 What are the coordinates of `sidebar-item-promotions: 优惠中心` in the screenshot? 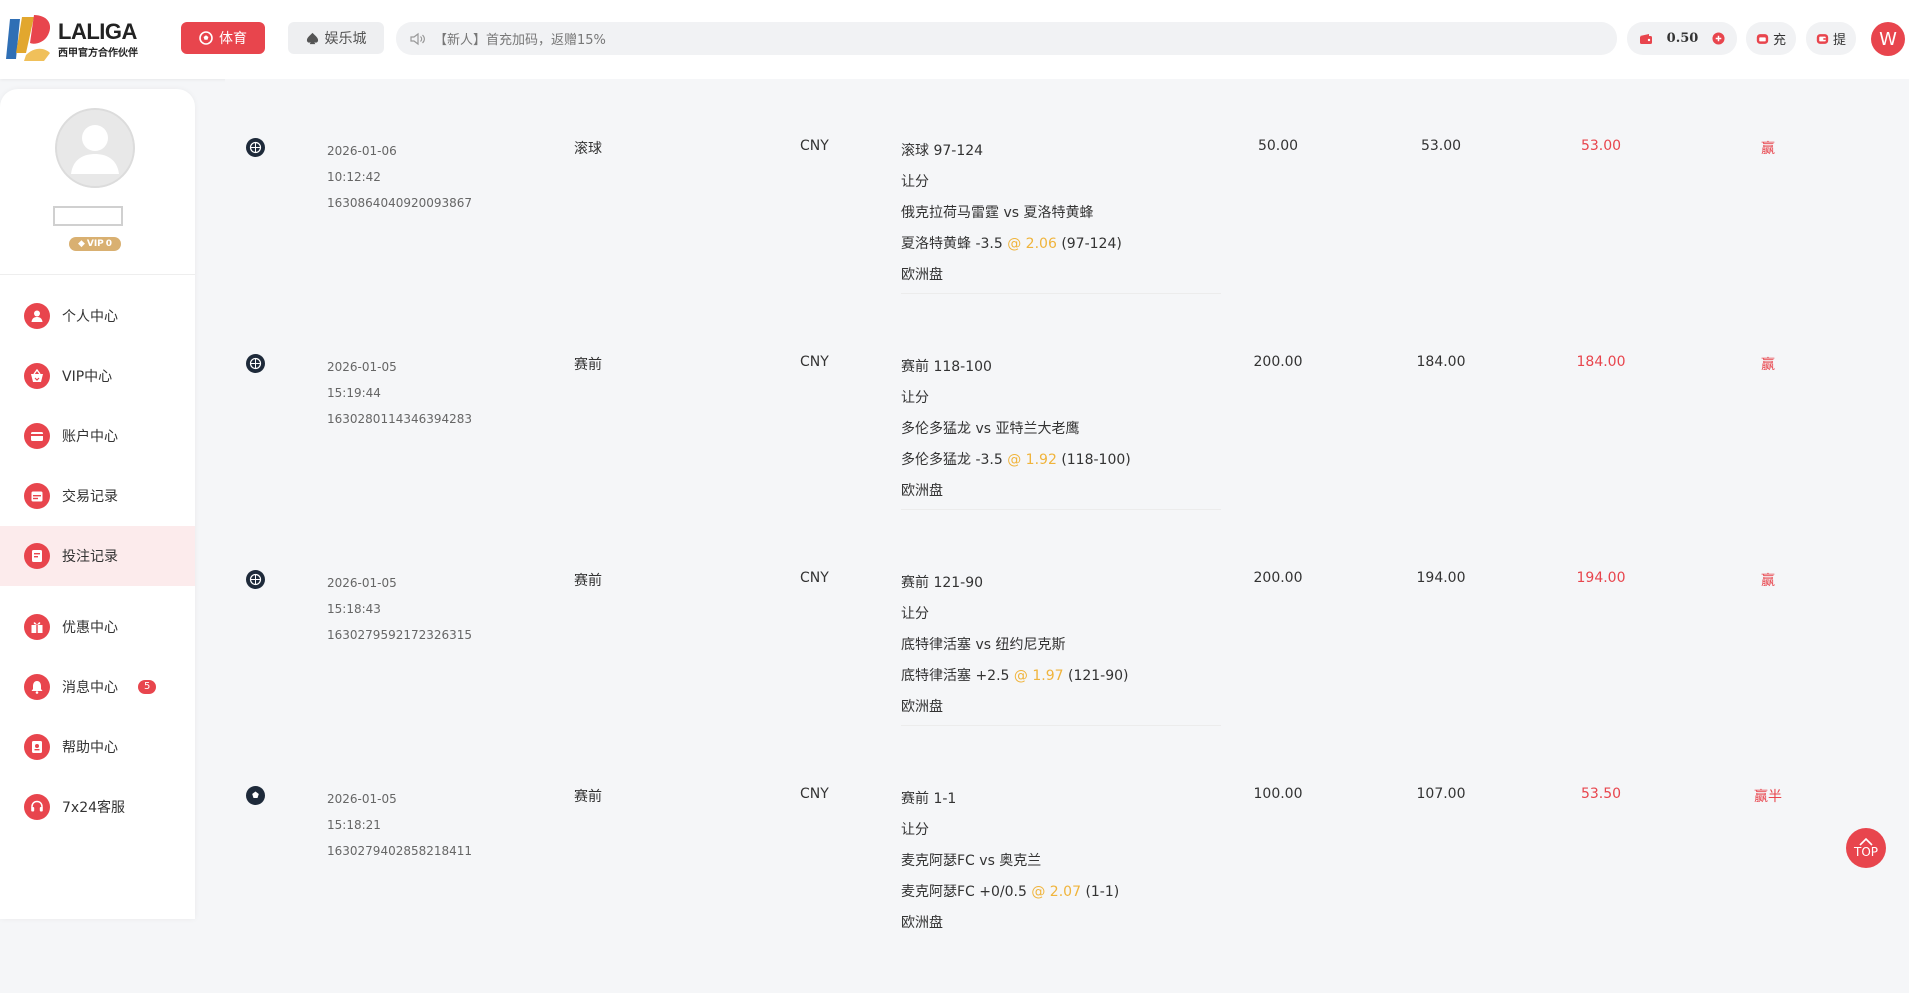 It's located at (97, 627).